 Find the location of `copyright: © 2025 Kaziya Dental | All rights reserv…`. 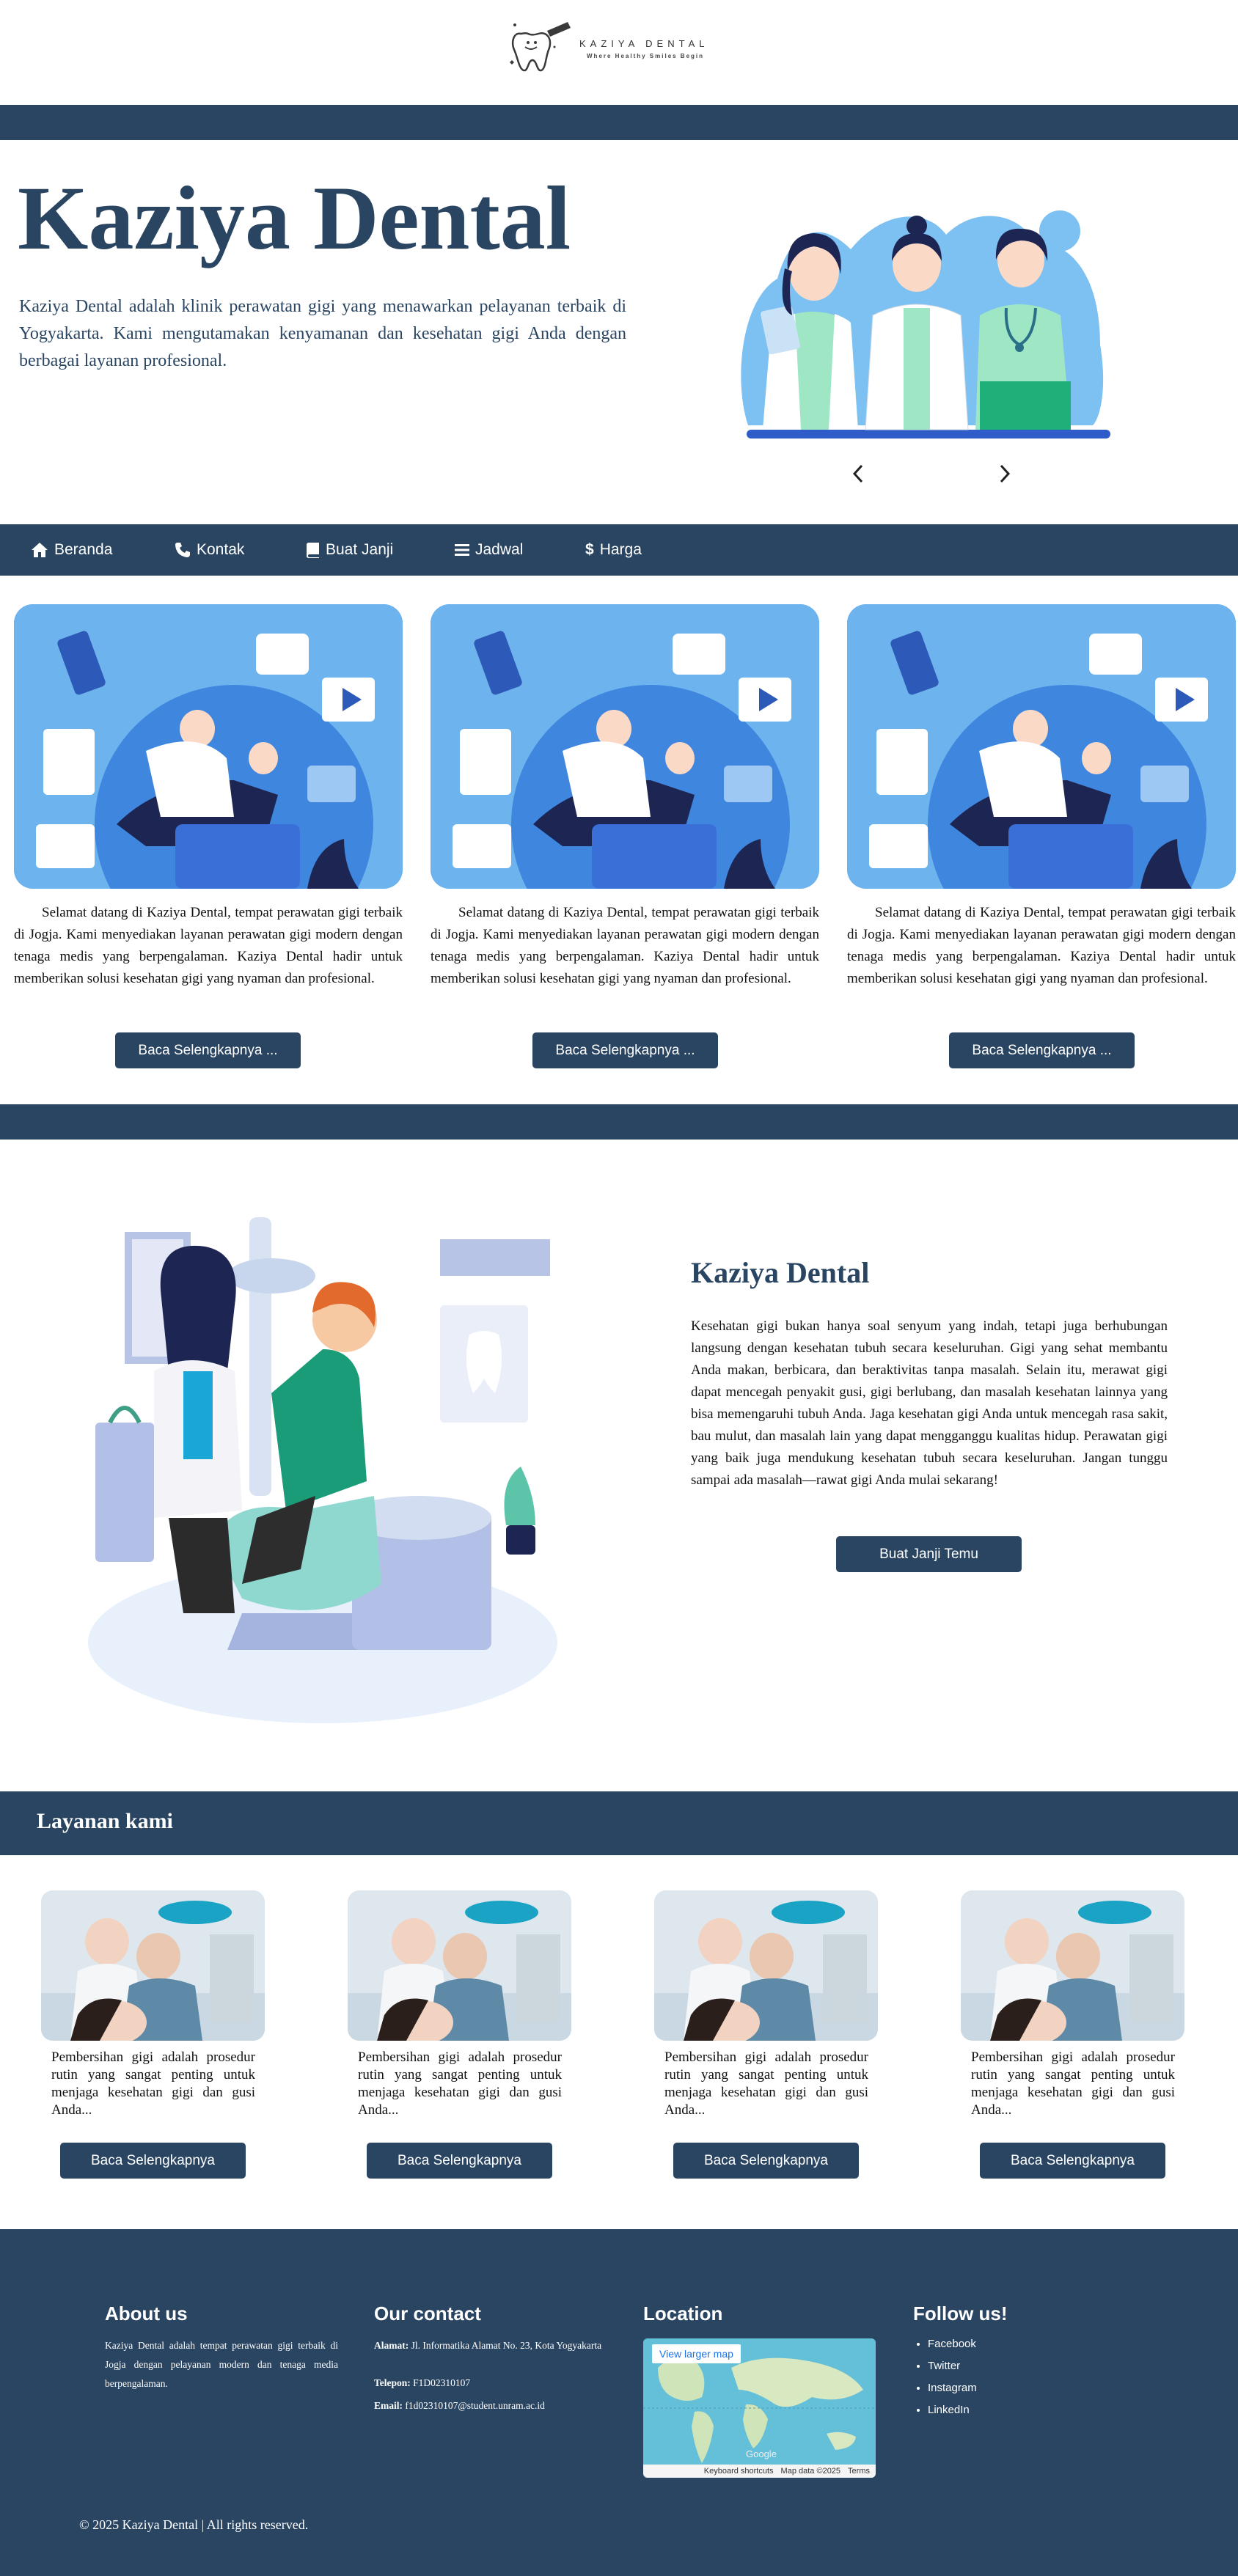

copyright: © 2025 Kaziya Dental | All rights reserv… is located at coordinates (194, 2525).